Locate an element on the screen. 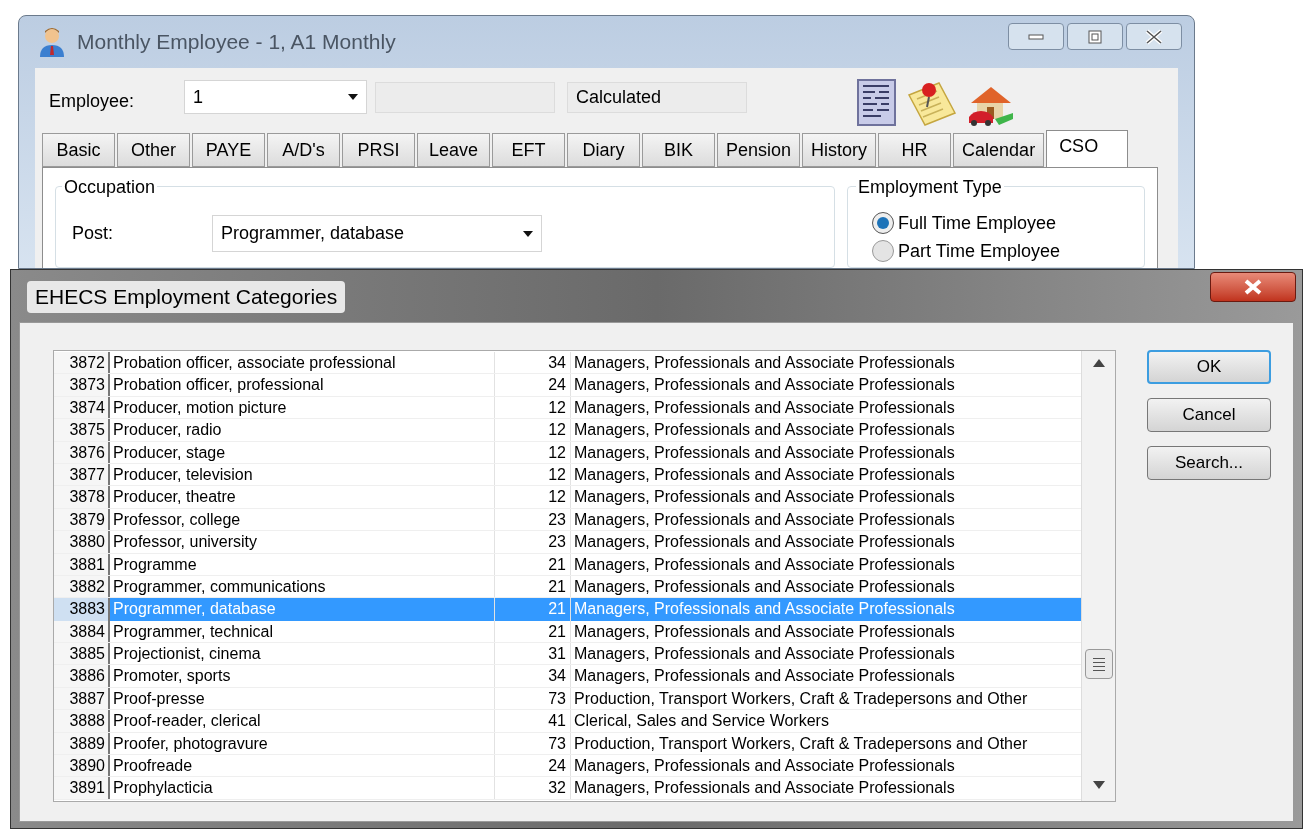 The width and height of the screenshot is (1303, 832). tab: PRSI is located at coordinates (378, 150).